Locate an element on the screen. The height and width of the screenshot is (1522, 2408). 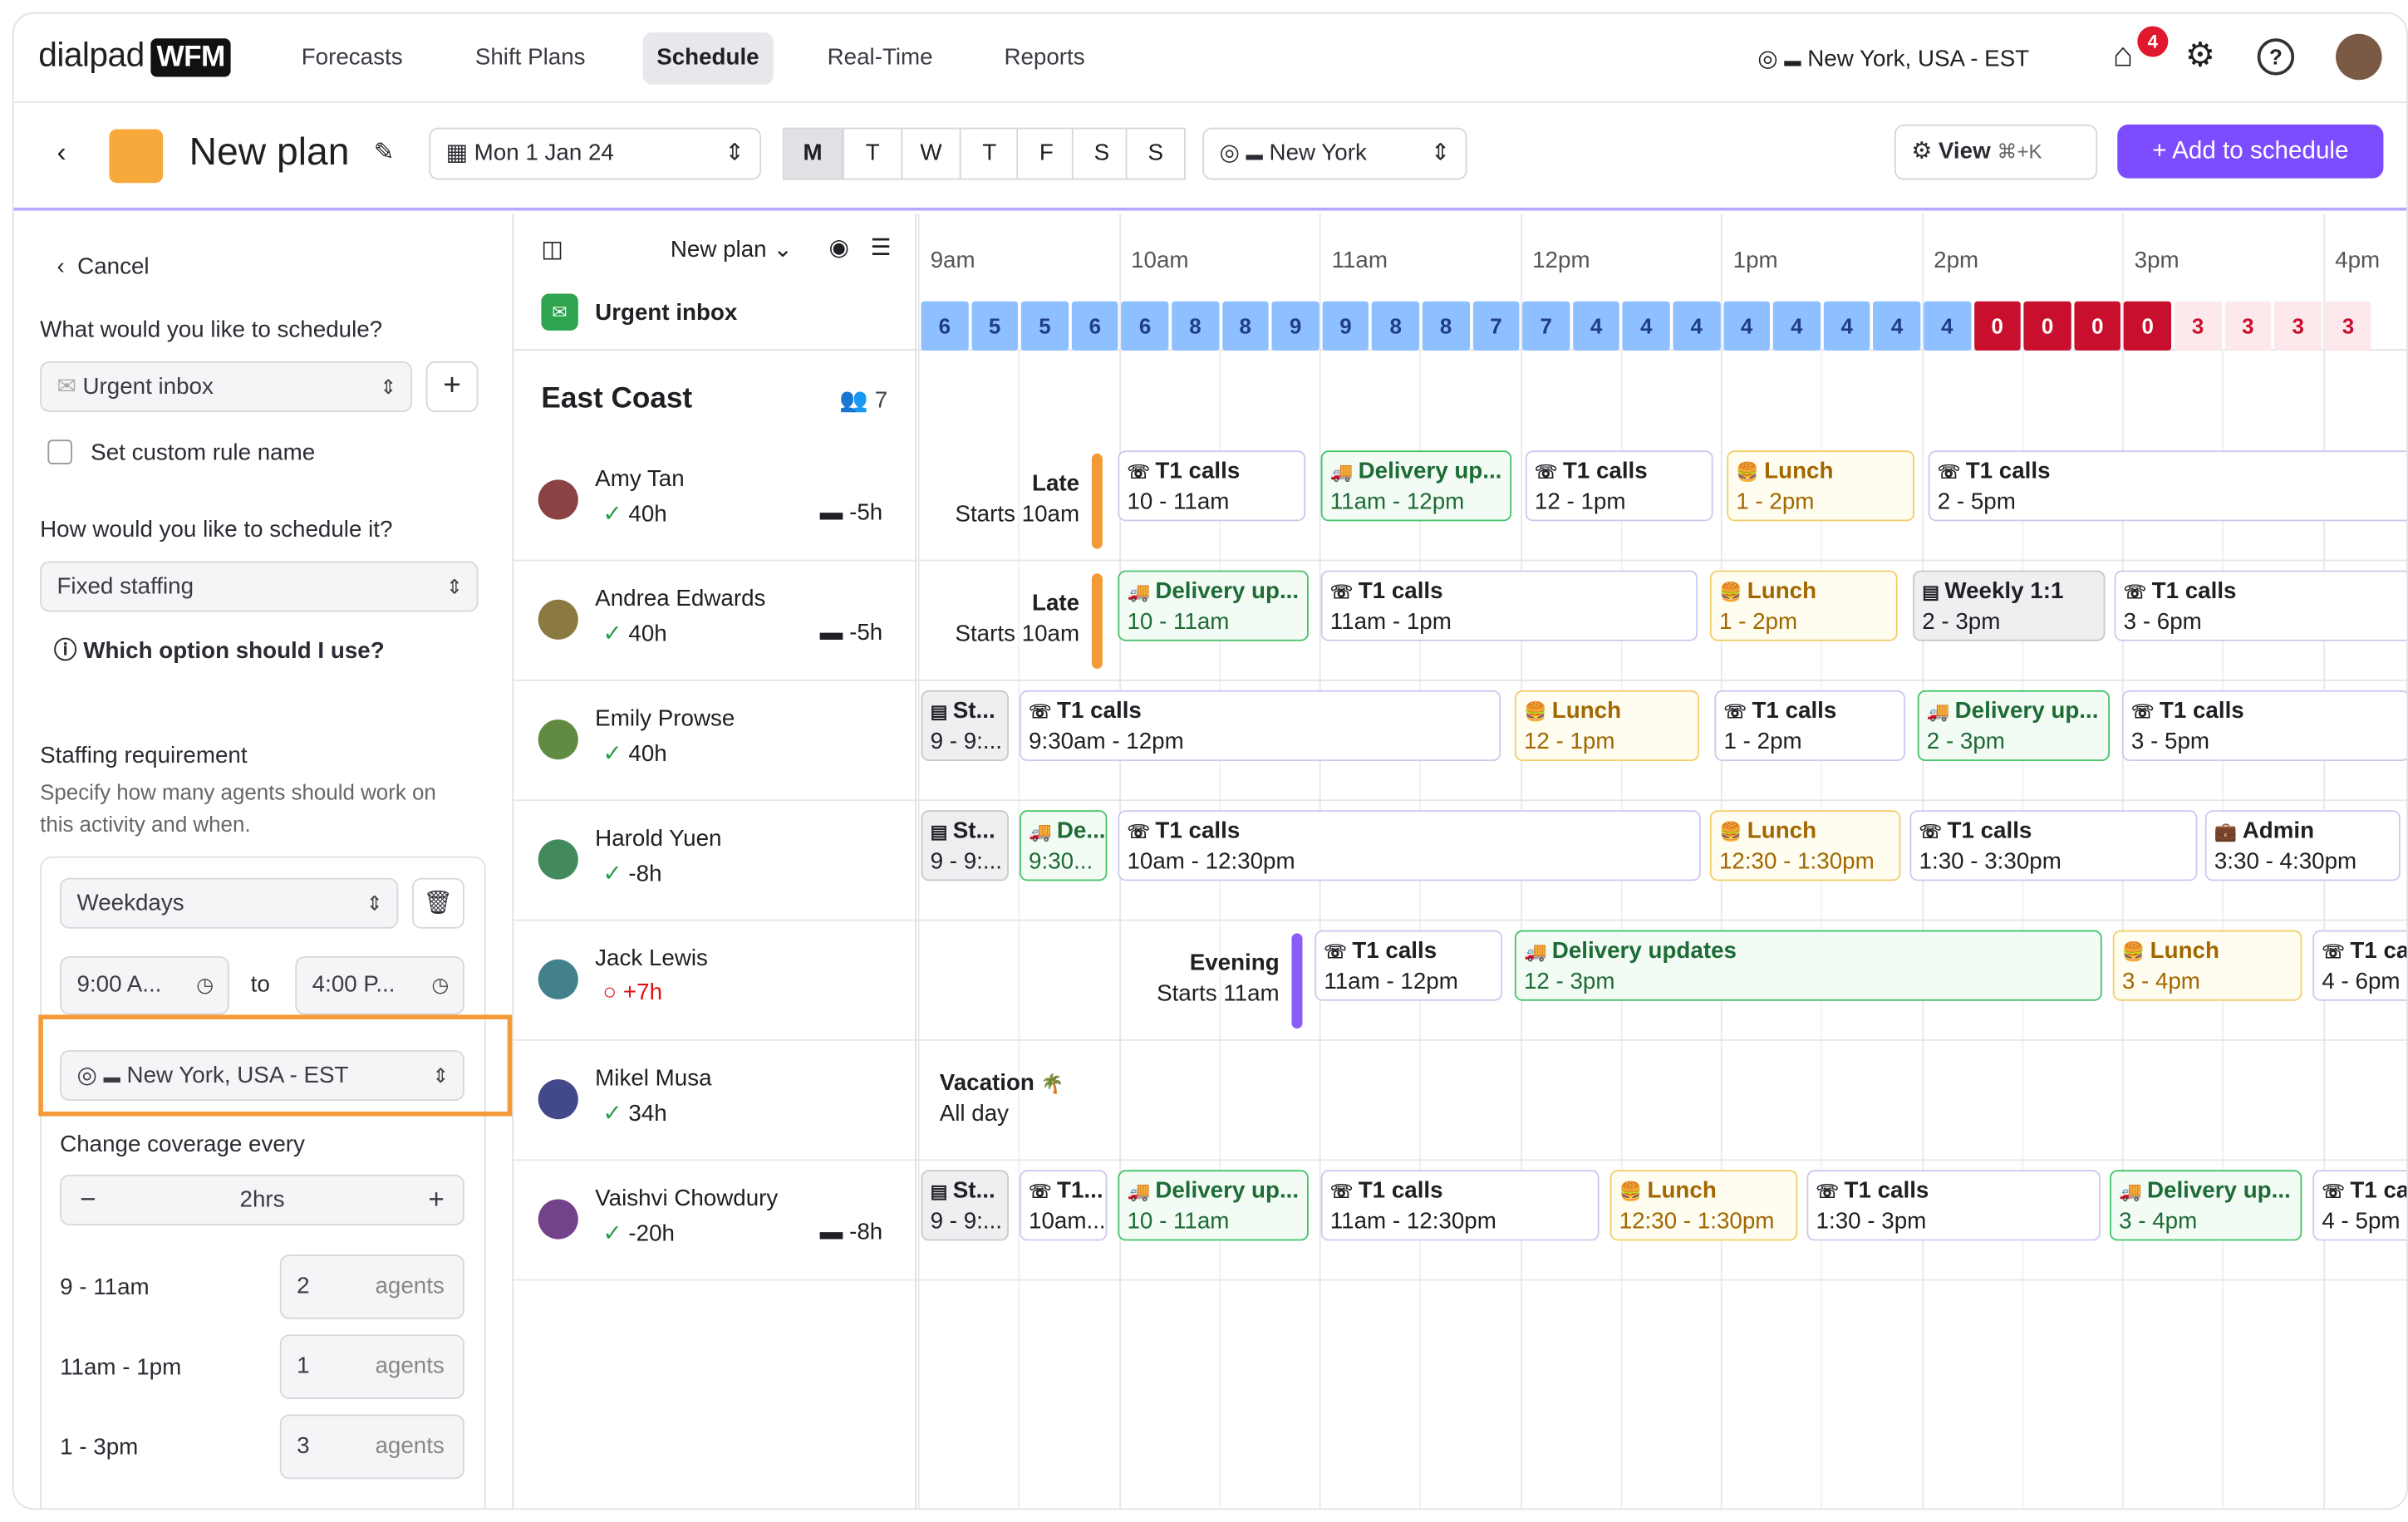
eye-icon: ◉ is located at coordinates (838, 247).